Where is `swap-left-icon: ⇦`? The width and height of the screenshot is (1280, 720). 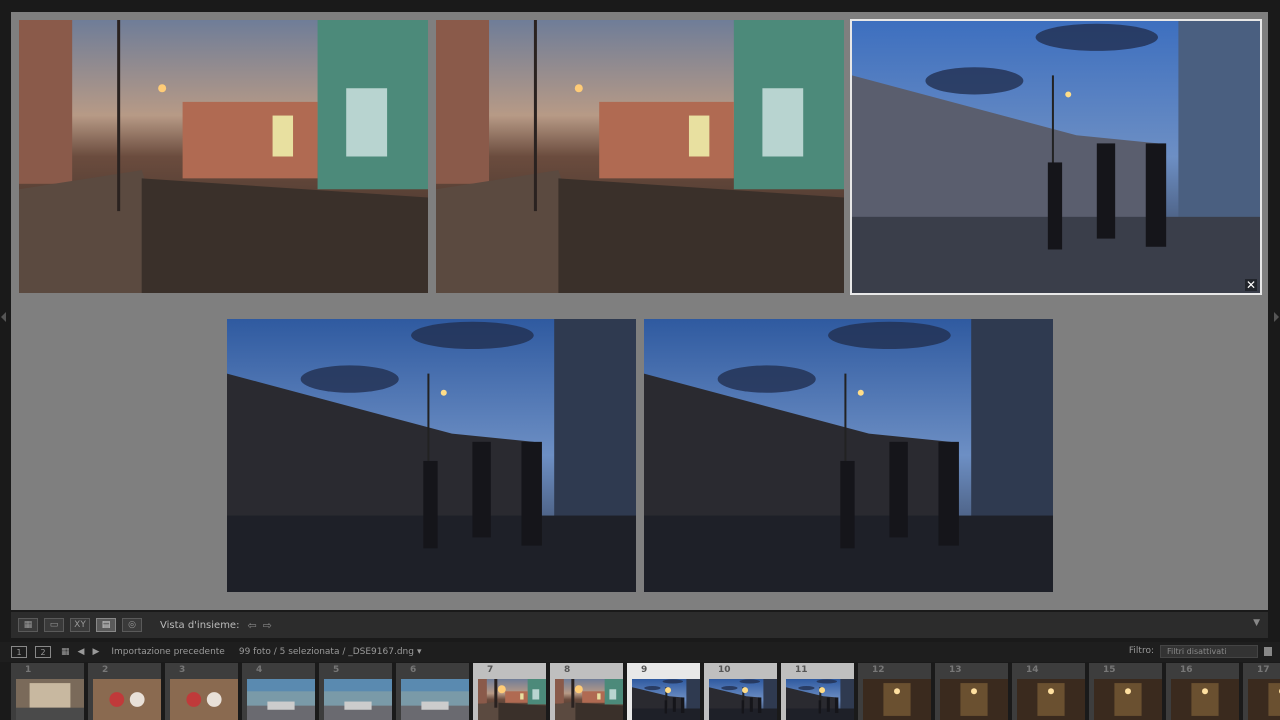 swap-left-icon: ⇦ is located at coordinates (251, 625).